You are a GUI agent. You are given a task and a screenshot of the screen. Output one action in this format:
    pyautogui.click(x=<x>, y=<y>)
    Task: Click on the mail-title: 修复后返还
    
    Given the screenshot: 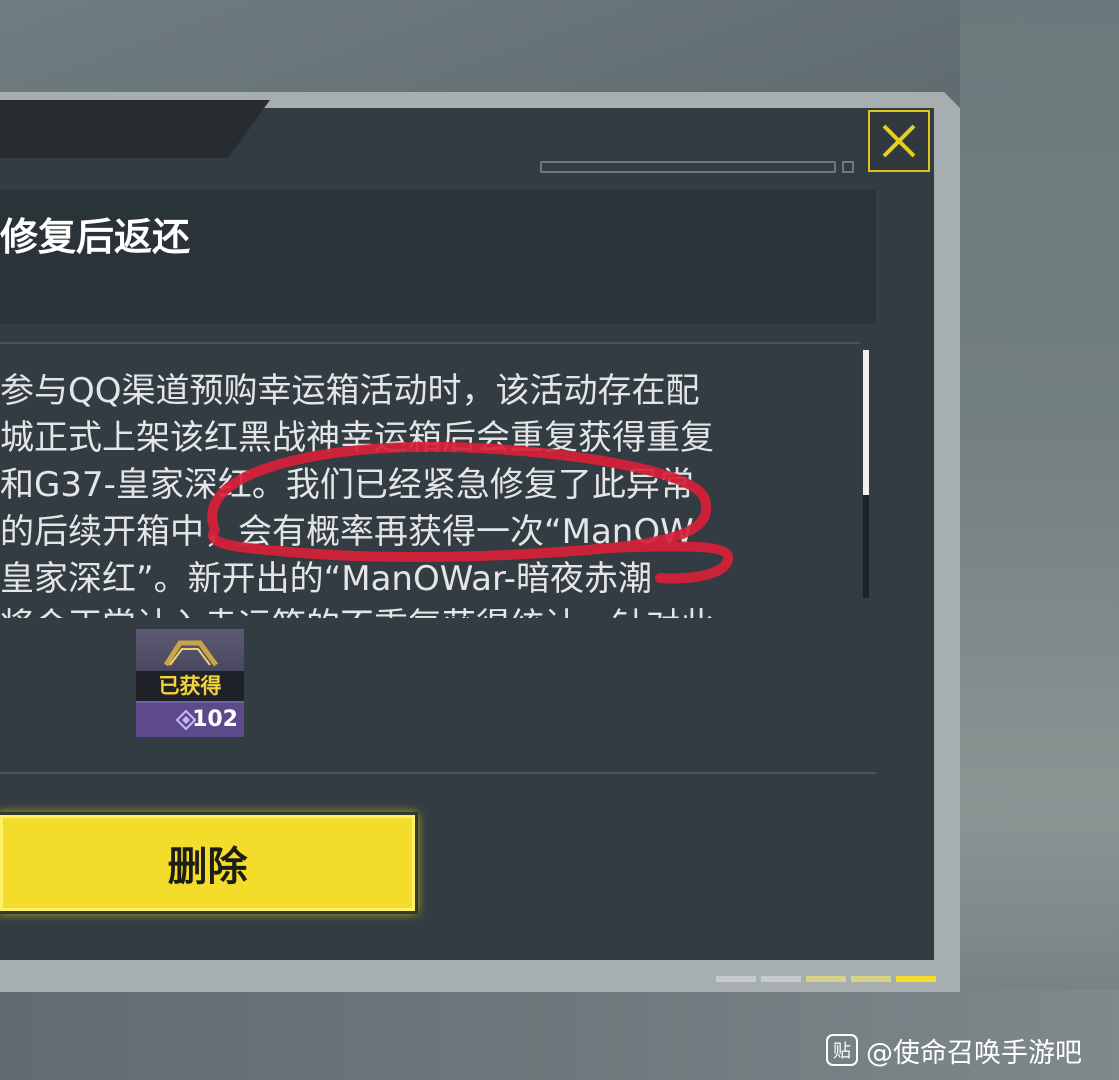 What is the action you would take?
    pyautogui.click(x=95, y=237)
    